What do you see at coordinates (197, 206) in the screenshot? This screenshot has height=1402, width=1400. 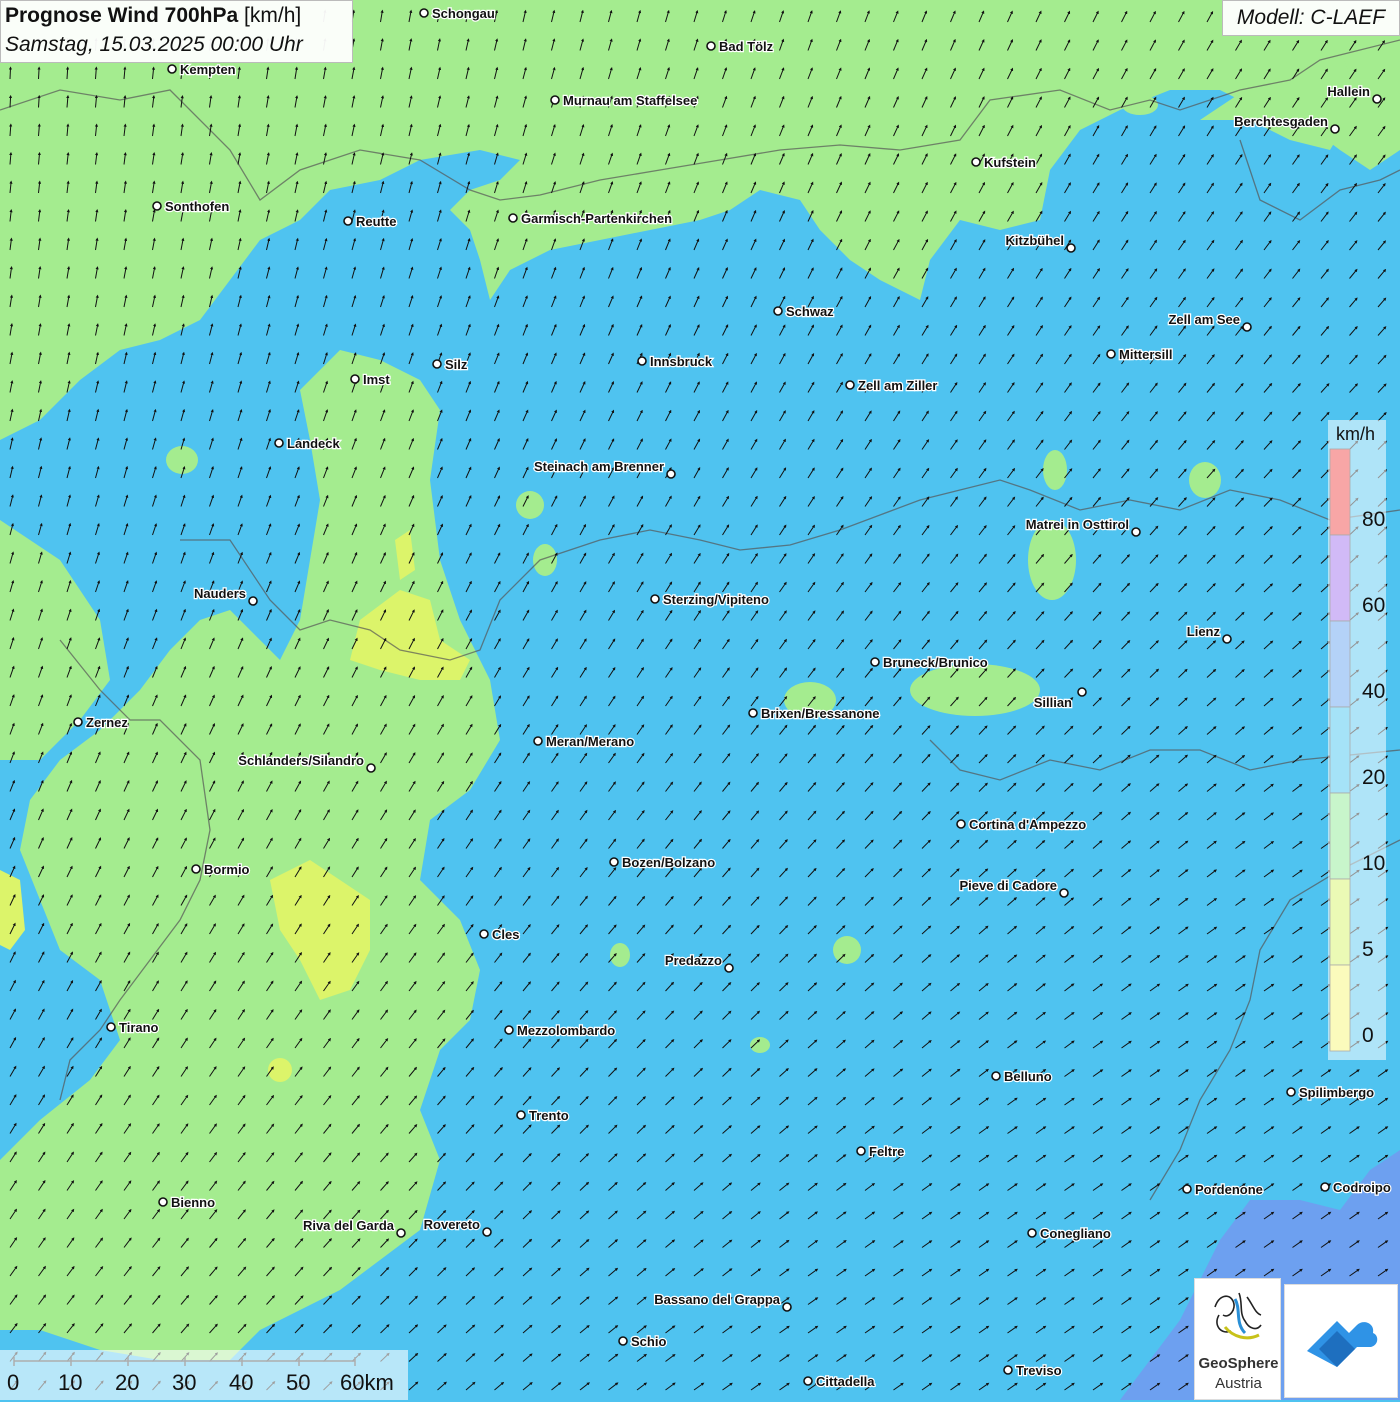 I see `city-label: Sonthofen` at bounding box center [197, 206].